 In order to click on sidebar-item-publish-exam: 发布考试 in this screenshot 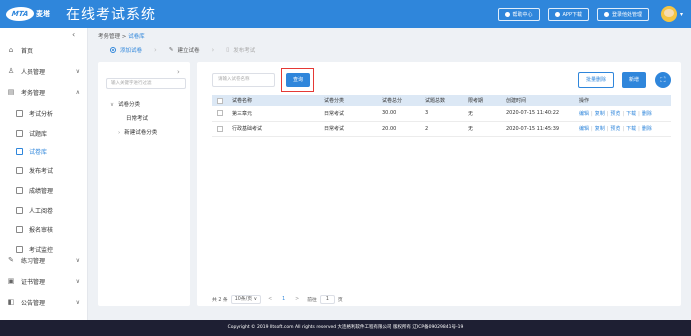, I will do `click(44, 170)`.